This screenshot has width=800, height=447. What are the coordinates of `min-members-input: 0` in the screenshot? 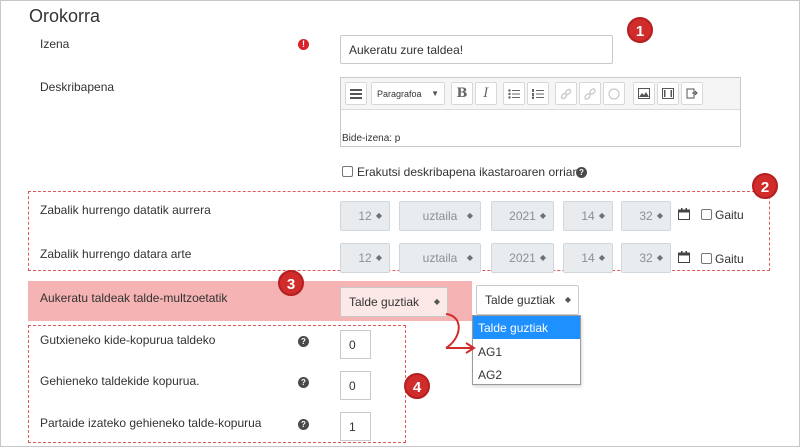 It's located at (355, 344).